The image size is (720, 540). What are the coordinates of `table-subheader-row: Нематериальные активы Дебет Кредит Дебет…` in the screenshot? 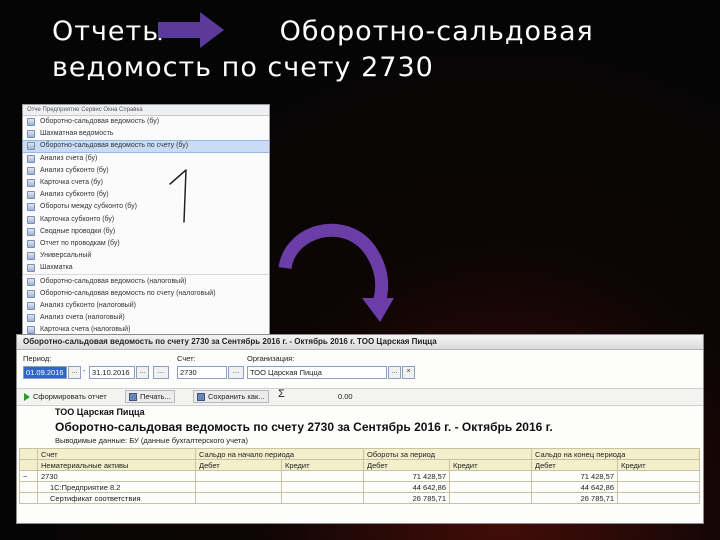 It's located at (359, 465).